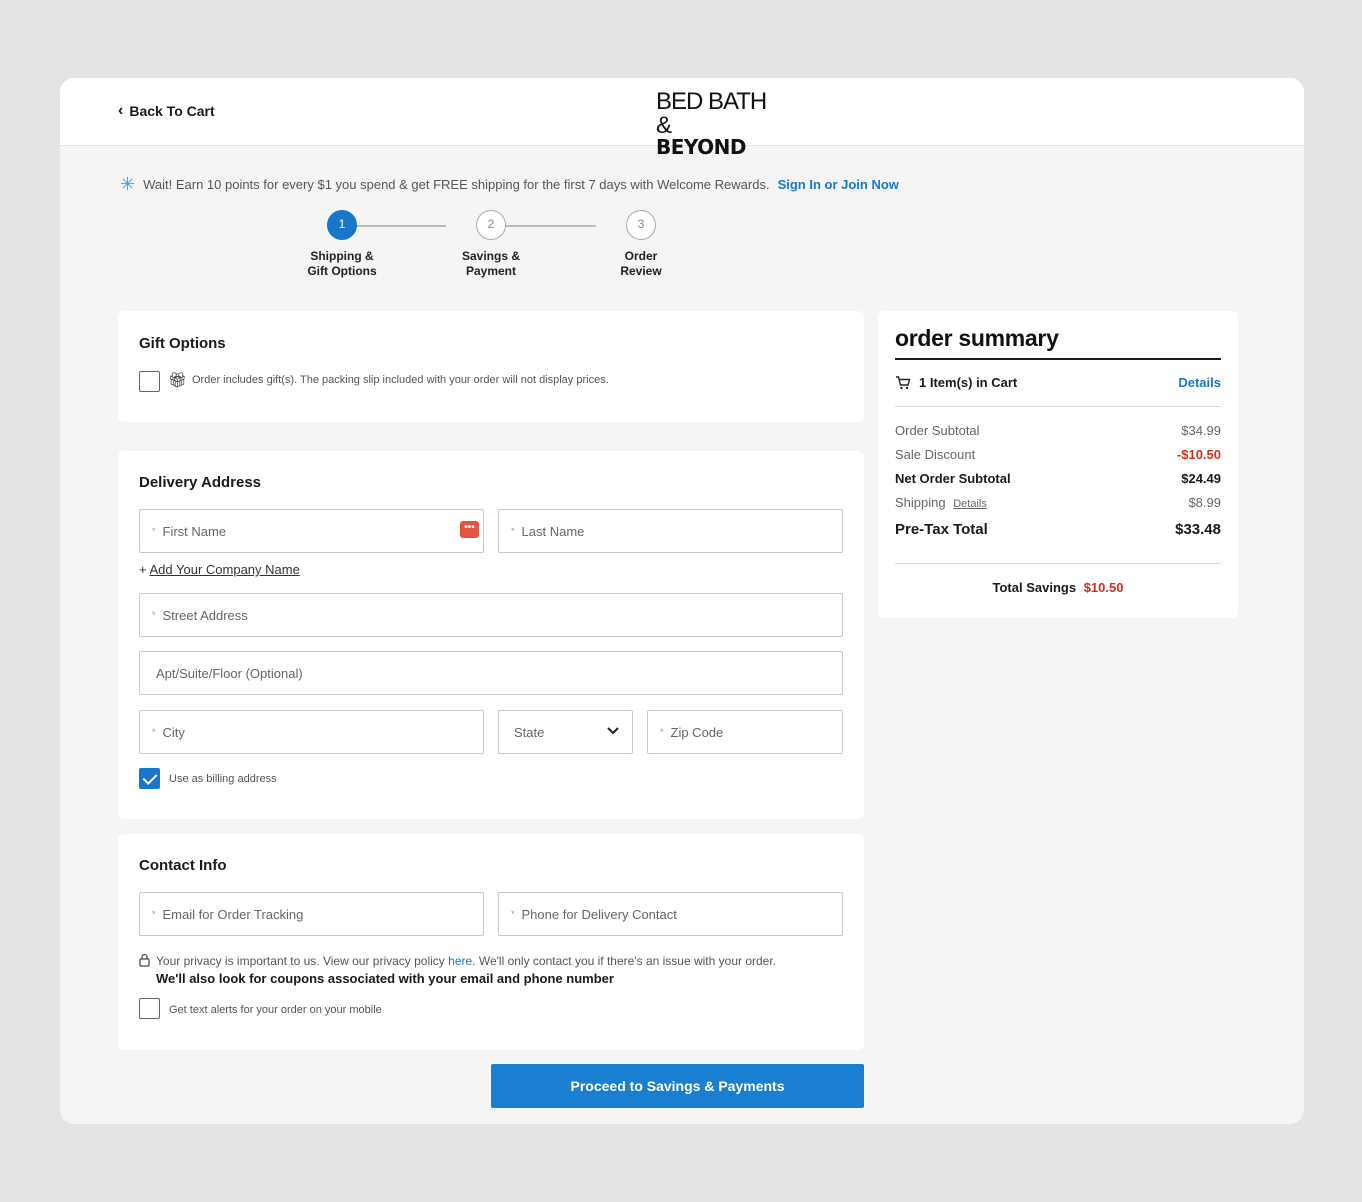 The height and width of the screenshot is (1202, 1362). What do you see at coordinates (311, 732) in the screenshot?
I see `city-field: * City` at bounding box center [311, 732].